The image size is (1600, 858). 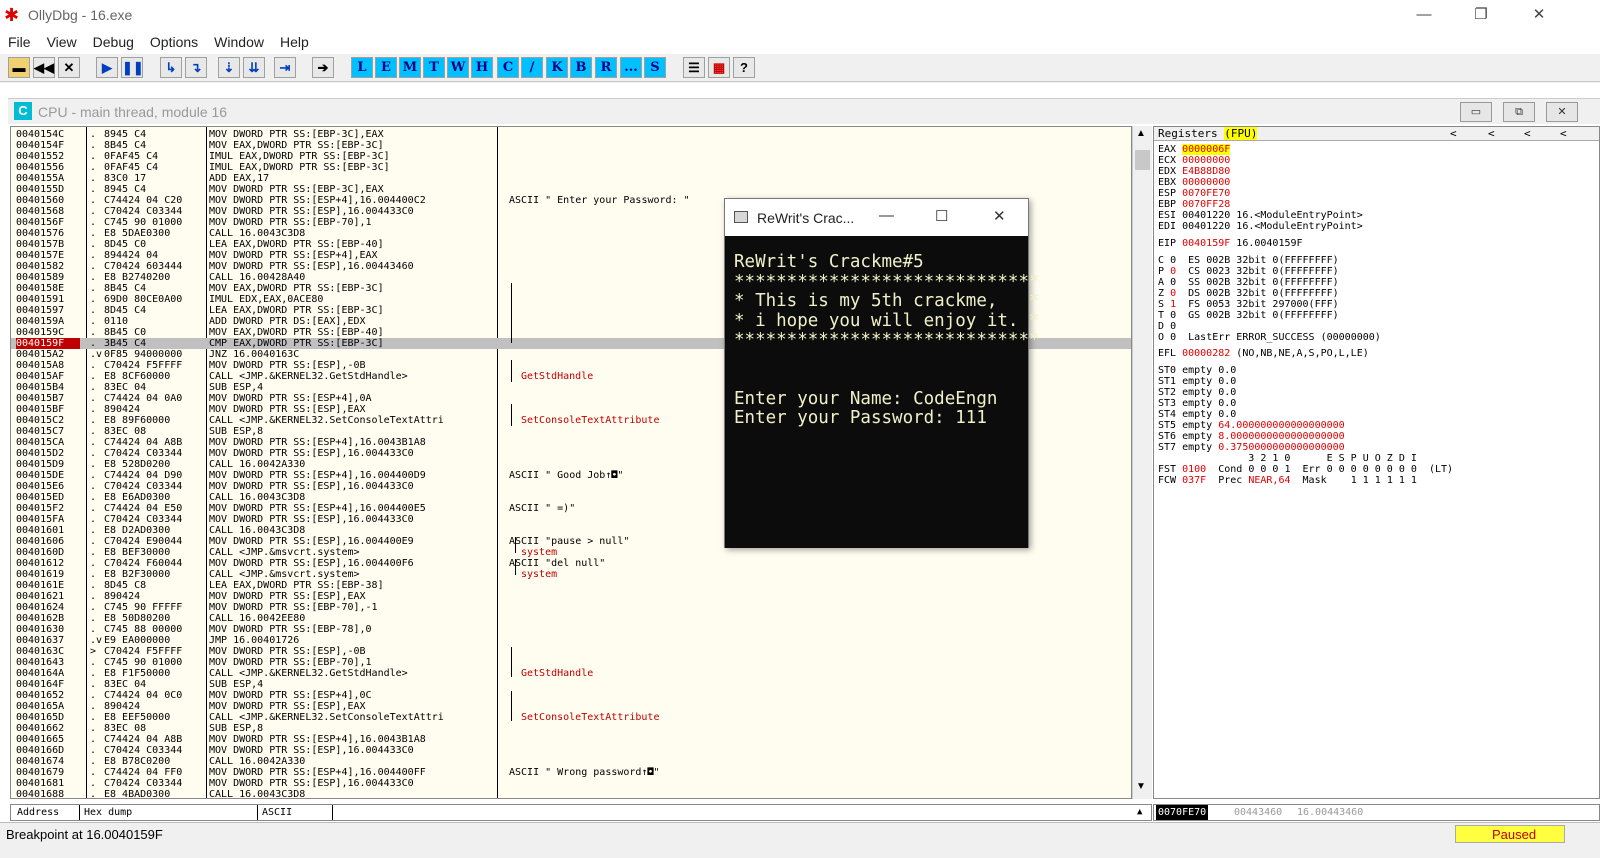 I want to click on register-row: ESI 00401220 16.<ModuleEntryPoint>, so click(x=1260, y=215).